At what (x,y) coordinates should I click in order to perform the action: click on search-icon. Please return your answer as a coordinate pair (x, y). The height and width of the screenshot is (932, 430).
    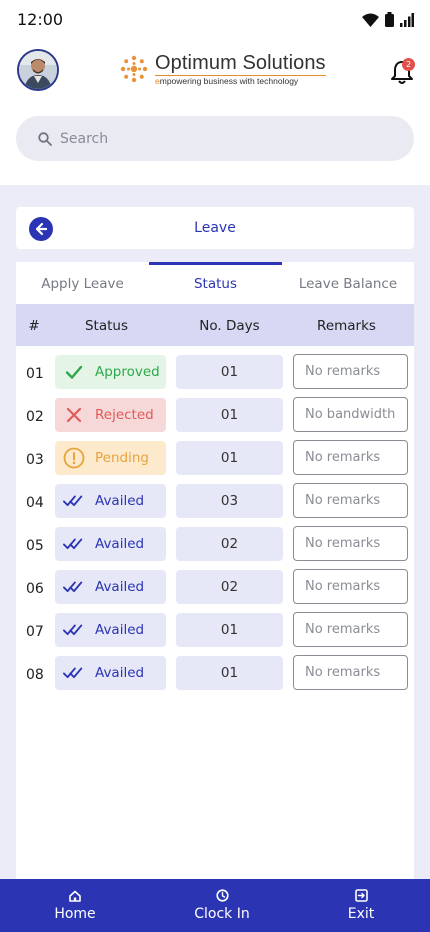
    Looking at the image, I should click on (45, 138).